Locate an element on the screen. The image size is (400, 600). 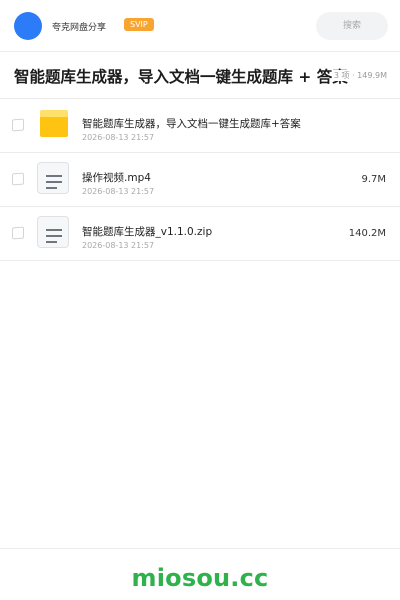
header: 夸克网盘分享 SVIP 搜索 is located at coordinates (200, 26).